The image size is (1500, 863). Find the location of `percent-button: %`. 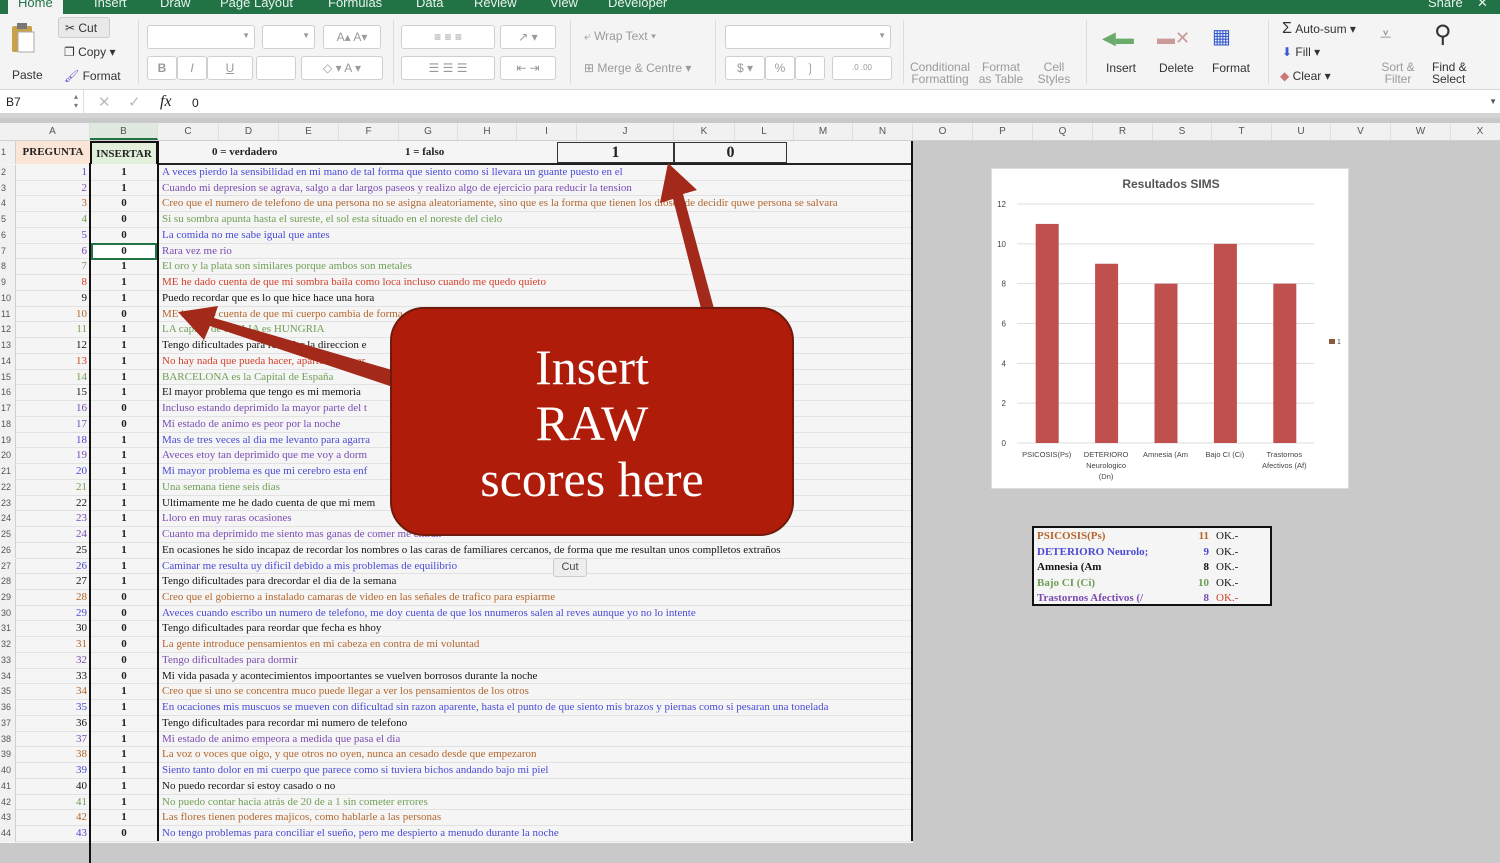

percent-button: % is located at coordinates (780, 68).